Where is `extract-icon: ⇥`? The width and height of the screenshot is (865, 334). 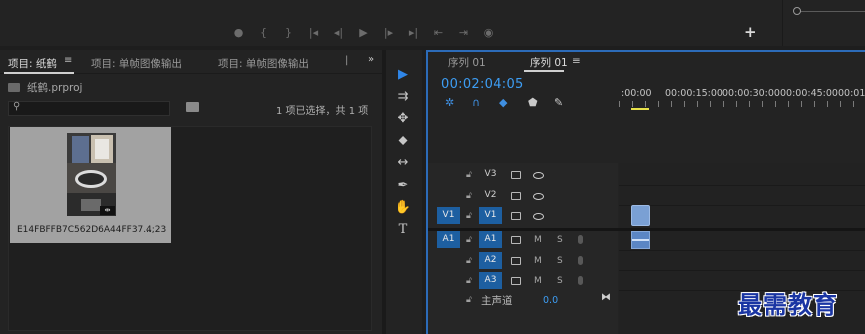
extract-icon: ⇥ is located at coordinates (463, 32).